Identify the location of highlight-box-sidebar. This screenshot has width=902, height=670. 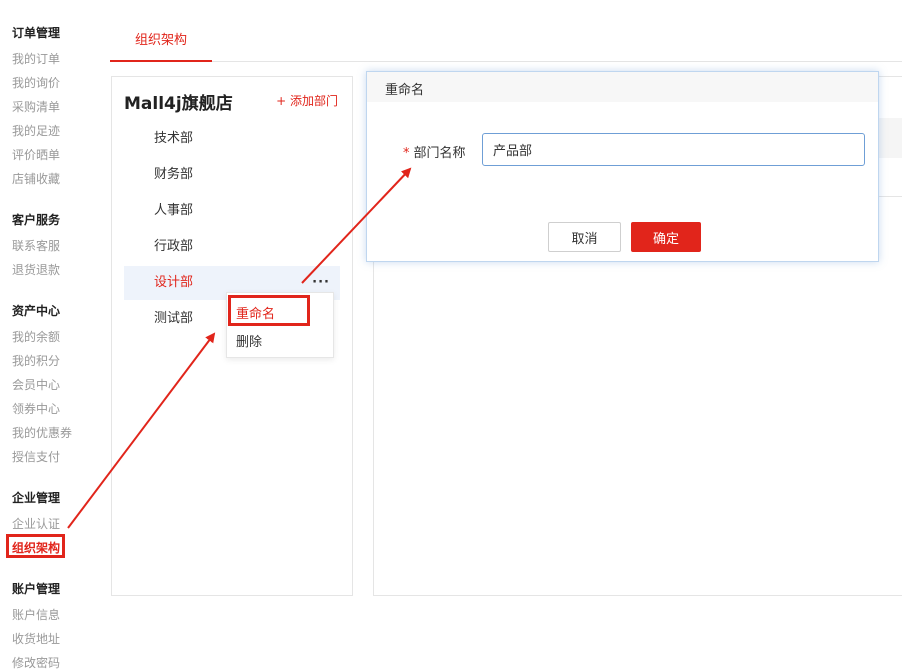
(35, 546).